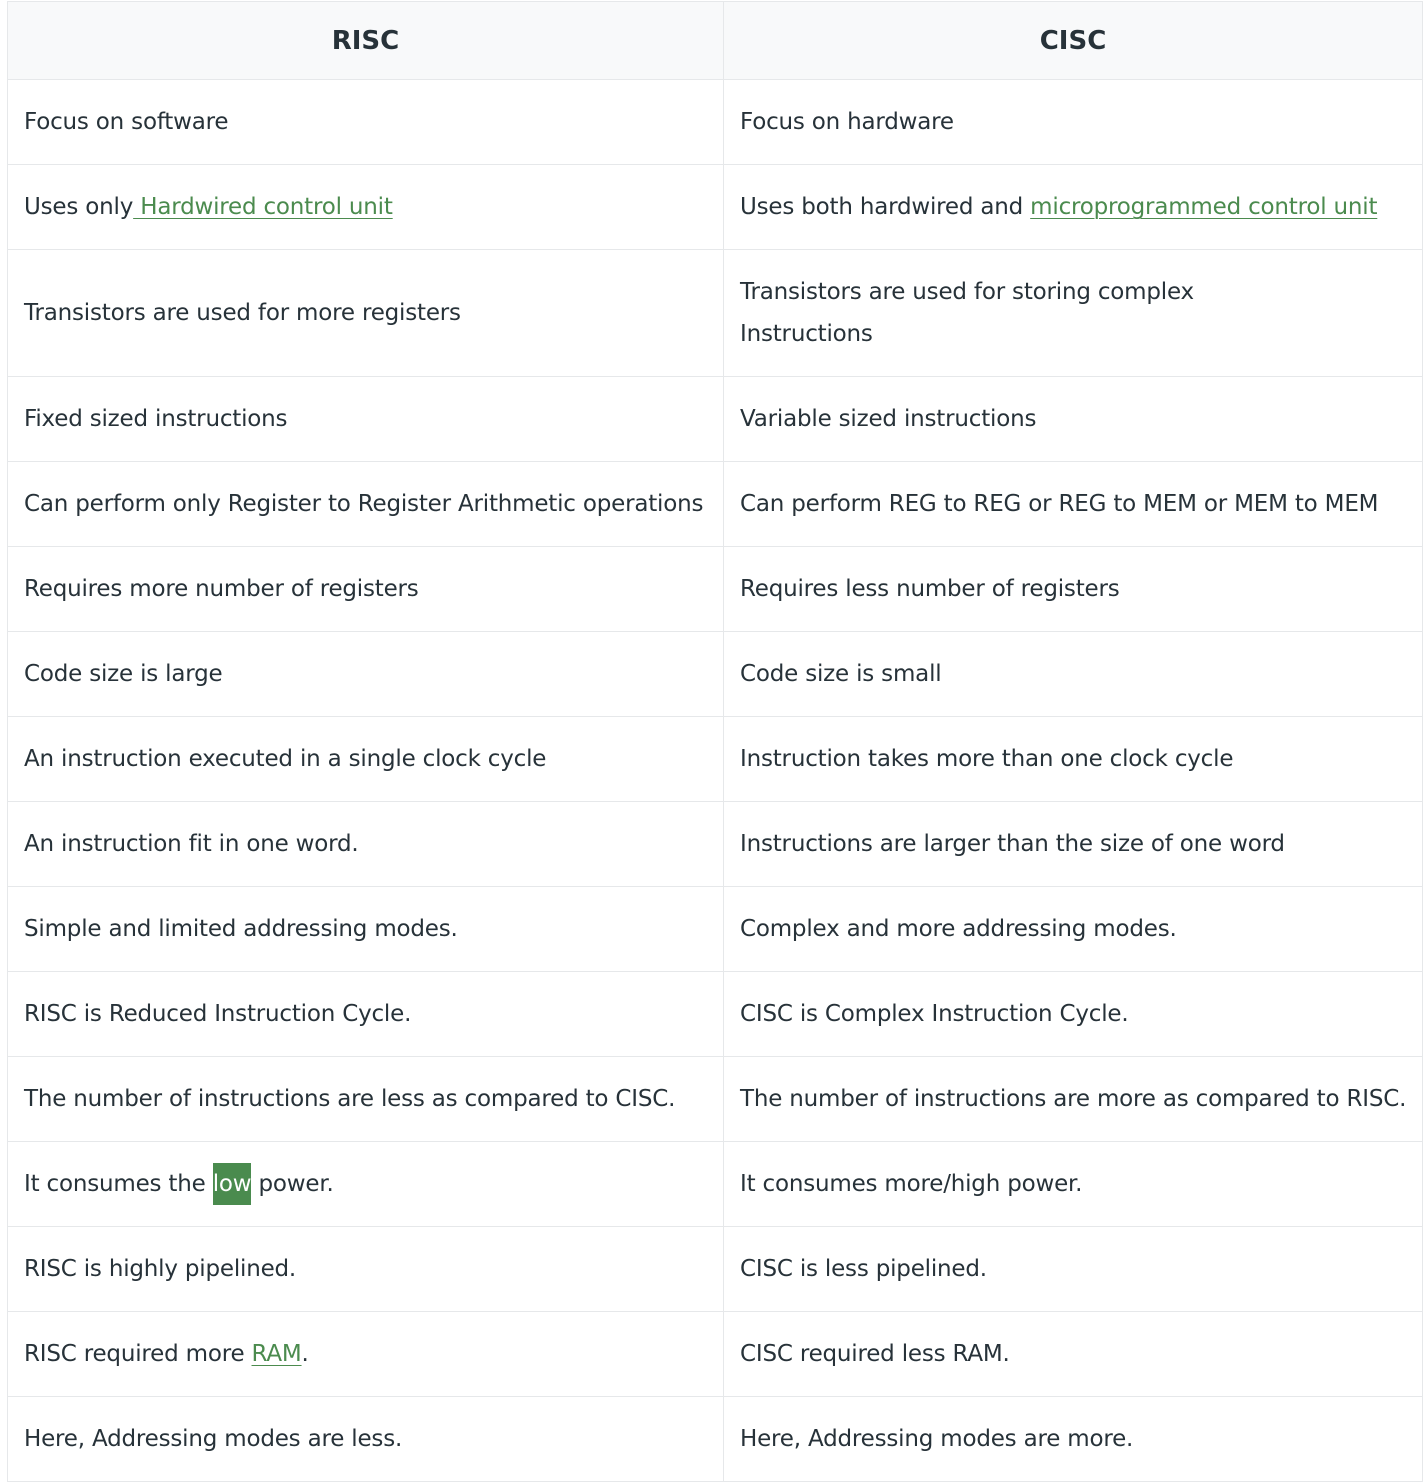 The width and height of the screenshot is (1426, 1482). I want to click on risc-cell: Here, Addressing modes are less., so click(365, 1439).